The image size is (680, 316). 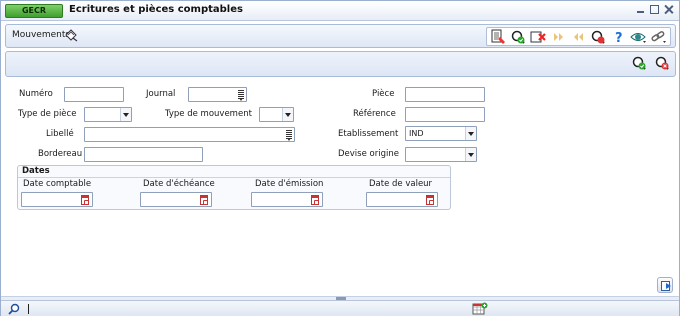 What do you see at coordinates (638, 37) in the screenshot?
I see `view-icon` at bounding box center [638, 37].